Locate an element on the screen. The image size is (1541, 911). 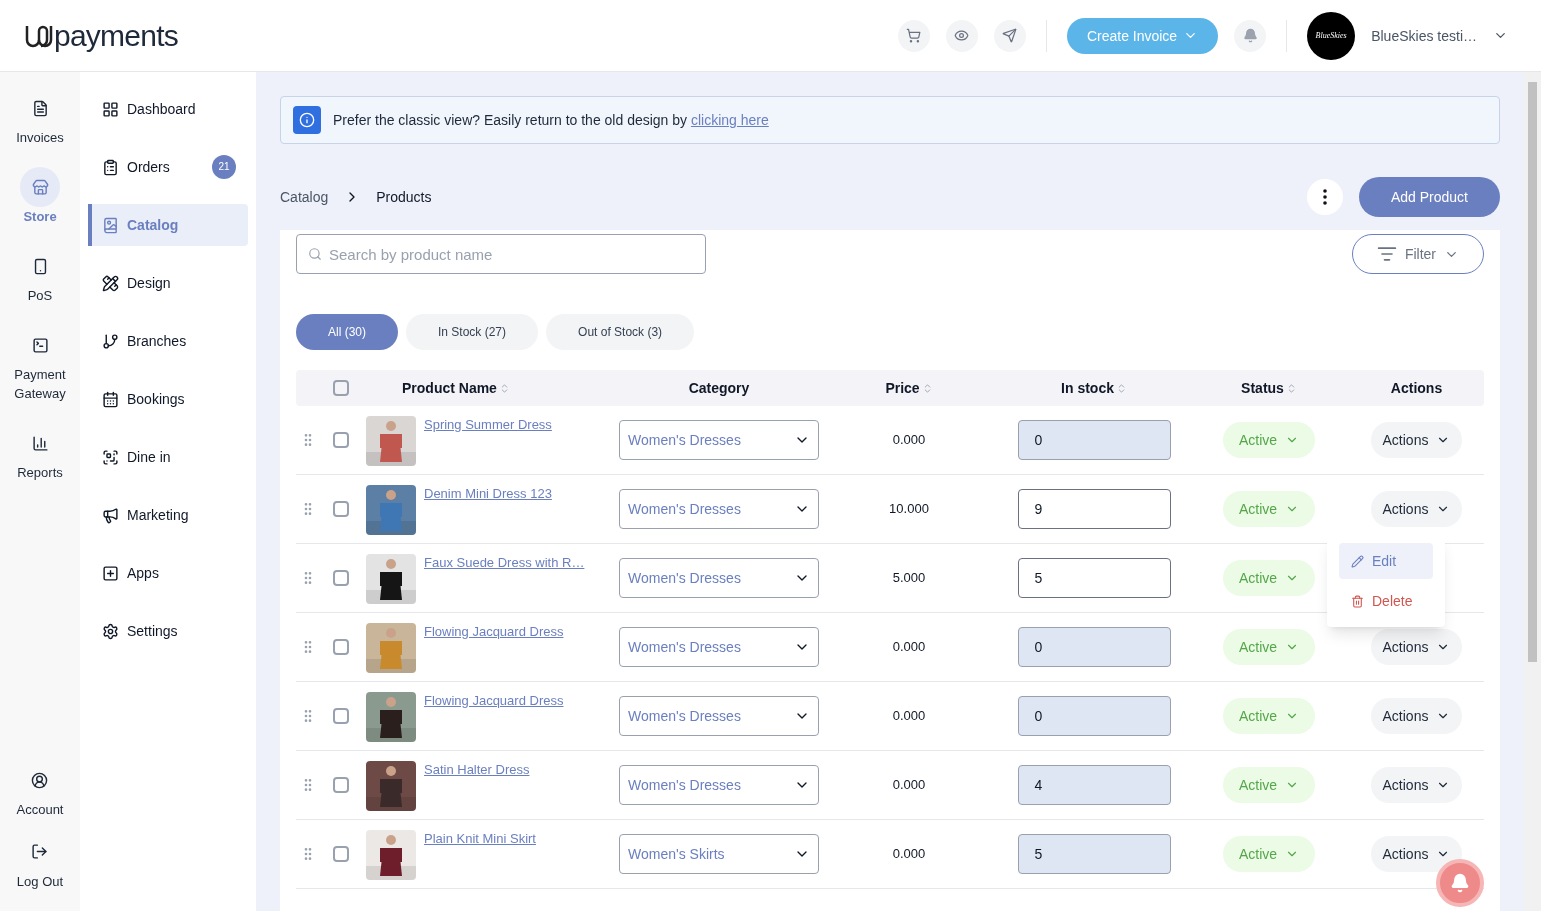
sidebar-item: Apps is located at coordinates (168, 573).